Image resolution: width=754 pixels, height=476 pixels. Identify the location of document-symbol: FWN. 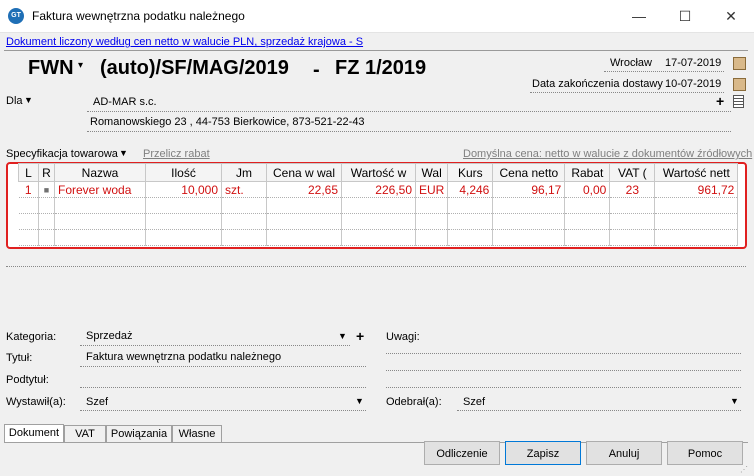
(51, 68).